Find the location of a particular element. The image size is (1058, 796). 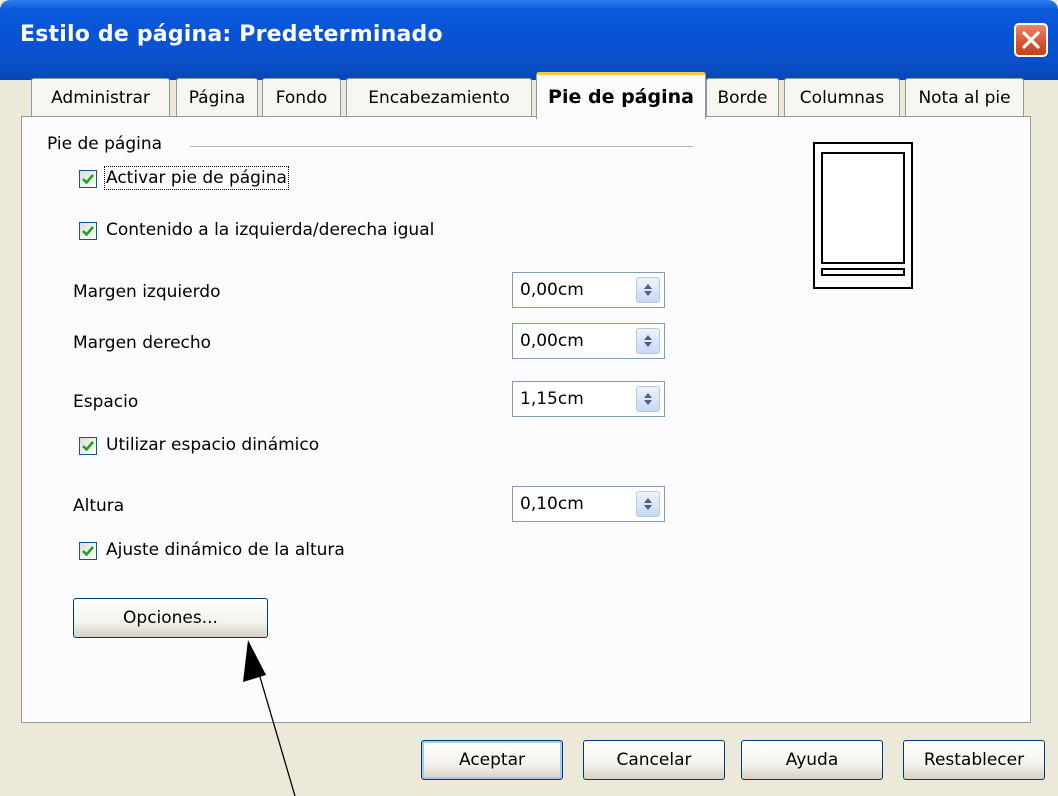

ayuda-button: Ayuda is located at coordinates (812, 760).